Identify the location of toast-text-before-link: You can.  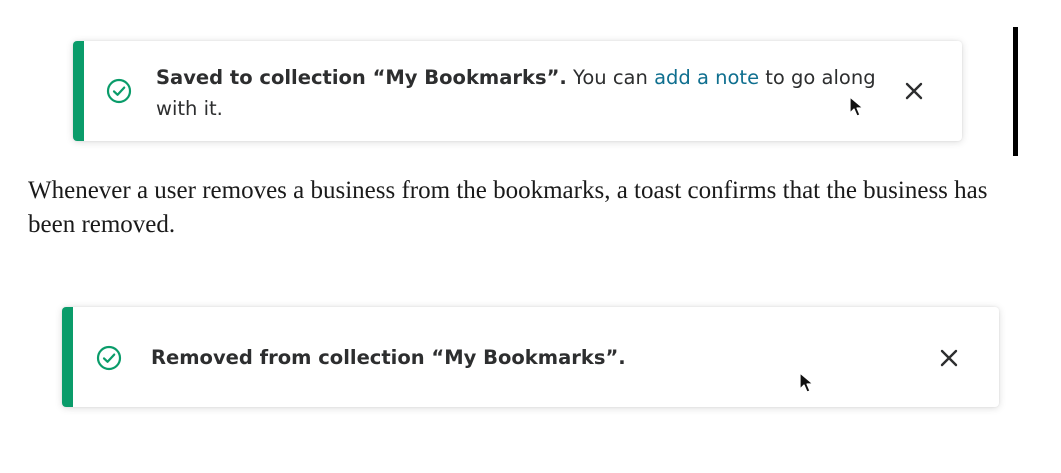
(610, 77).